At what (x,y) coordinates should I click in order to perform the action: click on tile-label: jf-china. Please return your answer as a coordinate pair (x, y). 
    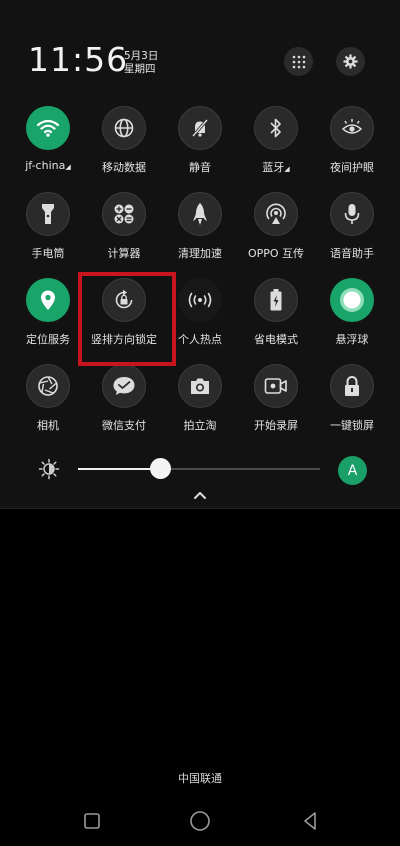
    Looking at the image, I should click on (45, 165).